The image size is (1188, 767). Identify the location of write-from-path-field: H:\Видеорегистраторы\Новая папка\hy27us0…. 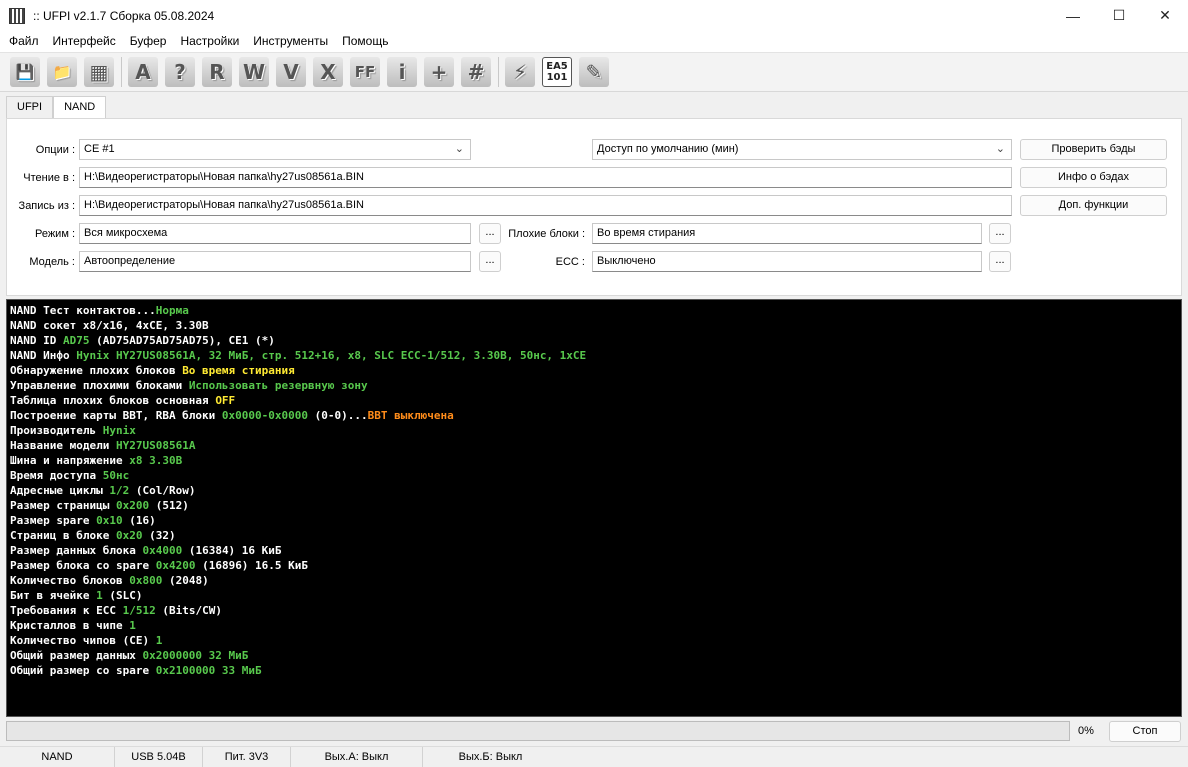
(545, 205).